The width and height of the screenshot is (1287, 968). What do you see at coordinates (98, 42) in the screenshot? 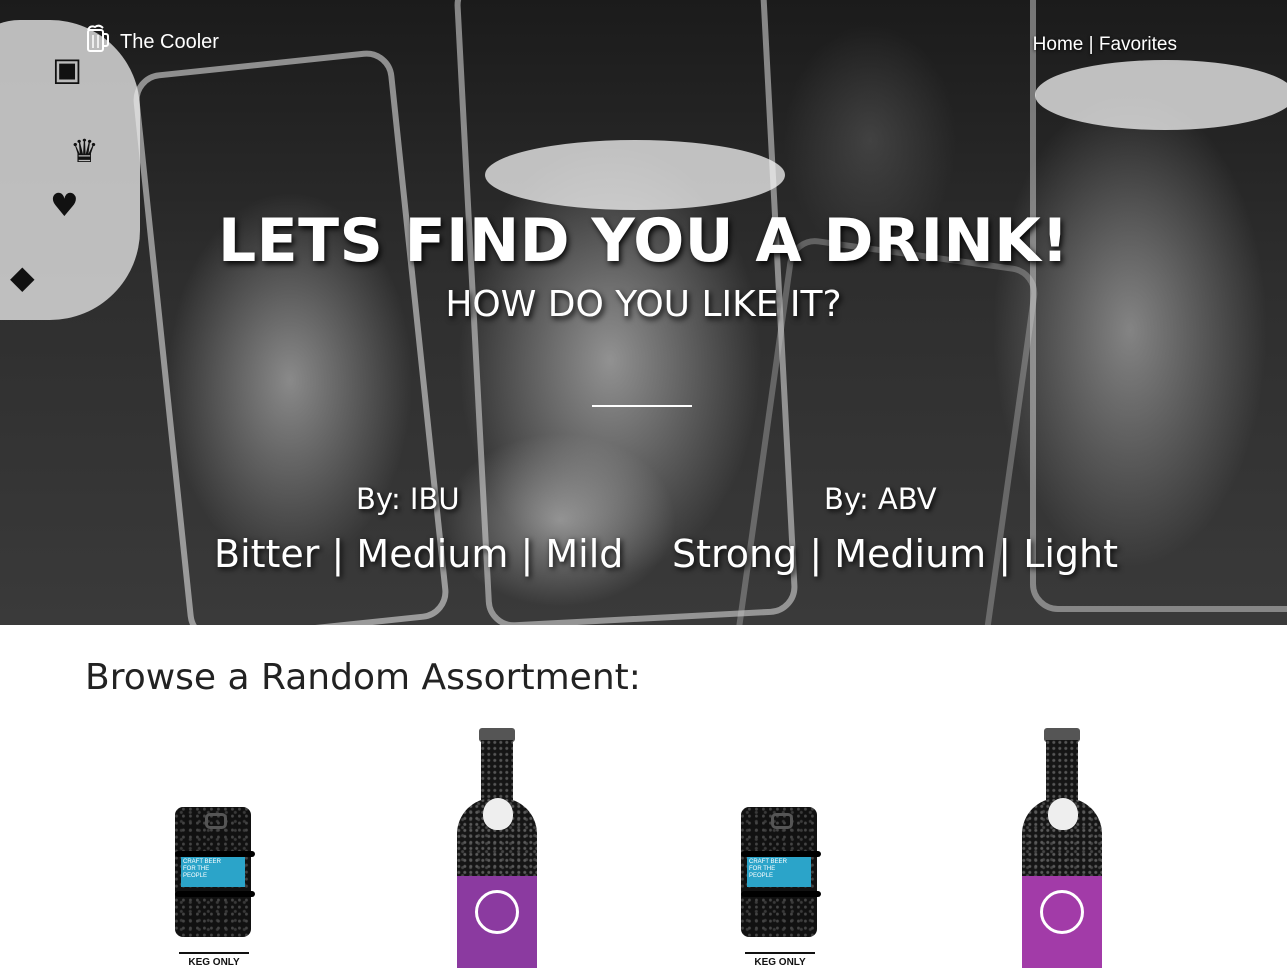
I see `beer-mug-icon` at bounding box center [98, 42].